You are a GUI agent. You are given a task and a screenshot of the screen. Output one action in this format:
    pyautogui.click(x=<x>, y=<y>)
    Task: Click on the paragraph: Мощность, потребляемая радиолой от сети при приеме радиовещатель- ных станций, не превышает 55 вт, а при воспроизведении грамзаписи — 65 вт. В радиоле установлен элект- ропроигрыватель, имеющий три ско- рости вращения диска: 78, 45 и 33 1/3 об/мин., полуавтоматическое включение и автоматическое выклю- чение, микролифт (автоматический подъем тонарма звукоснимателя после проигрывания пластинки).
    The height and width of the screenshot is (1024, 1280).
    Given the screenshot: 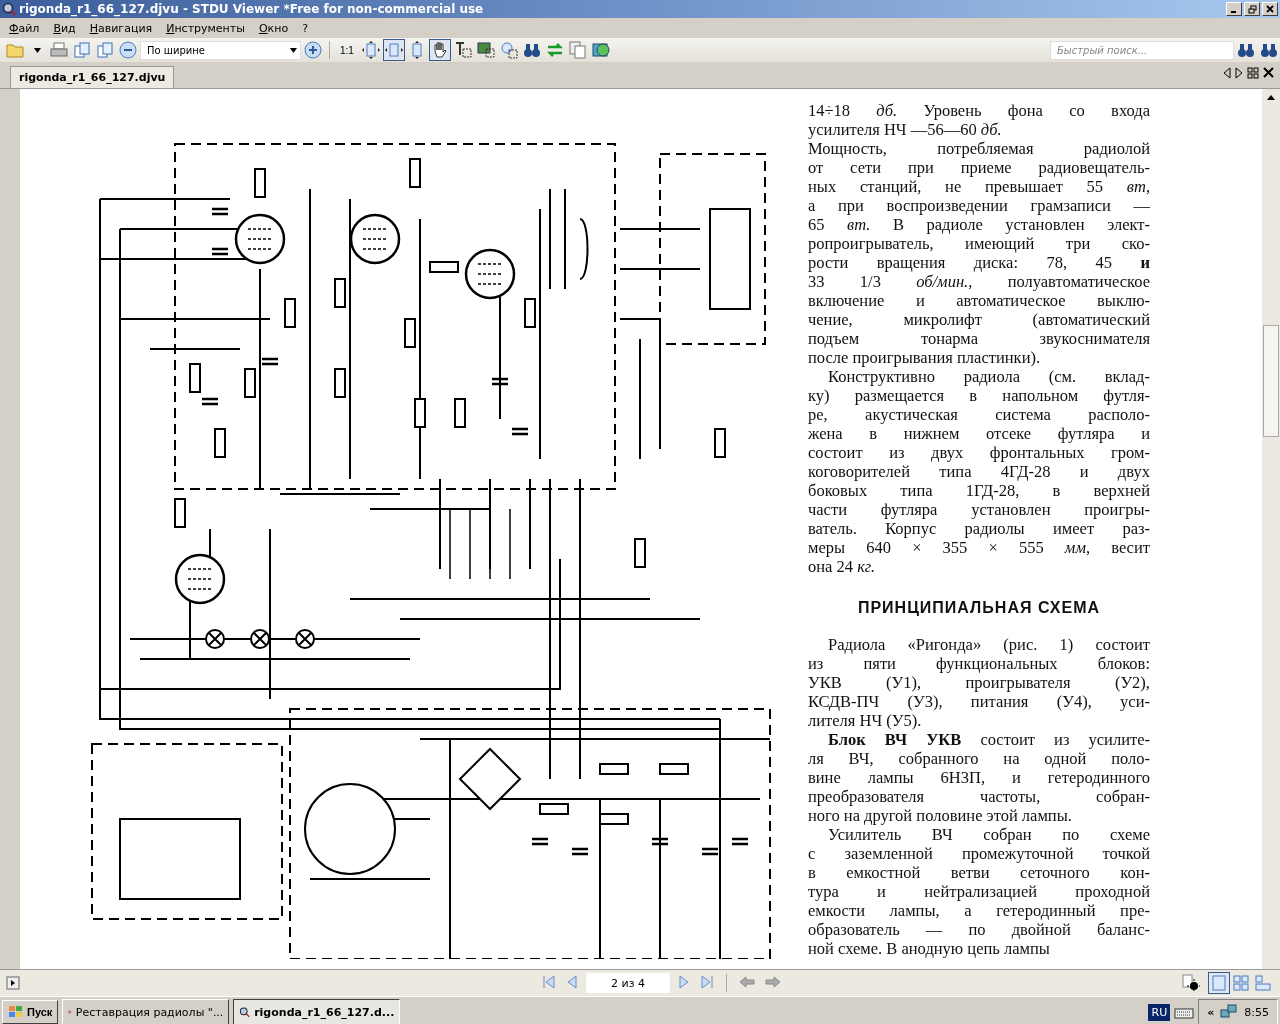 What is the action you would take?
    pyautogui.click(x=979, y=253)
    